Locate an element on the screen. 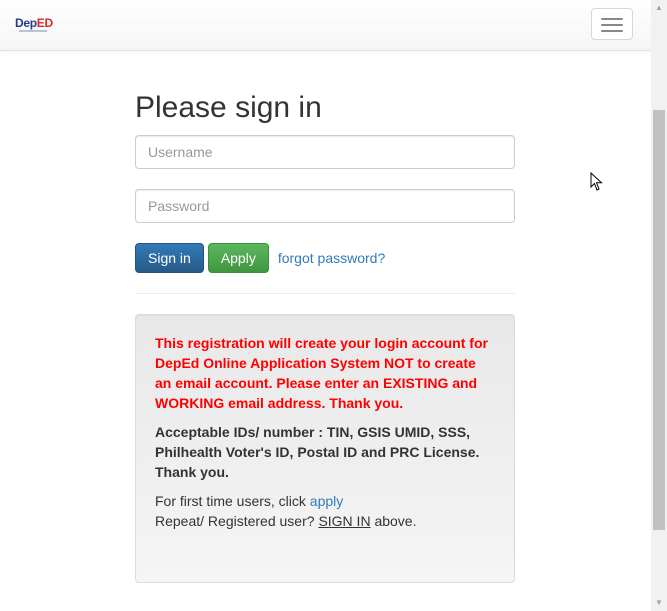 This screenshot has height=611, width=667. repeat-note: Repeat/ Registered user? SIGN IN above. is located at coordinates (325, 521).